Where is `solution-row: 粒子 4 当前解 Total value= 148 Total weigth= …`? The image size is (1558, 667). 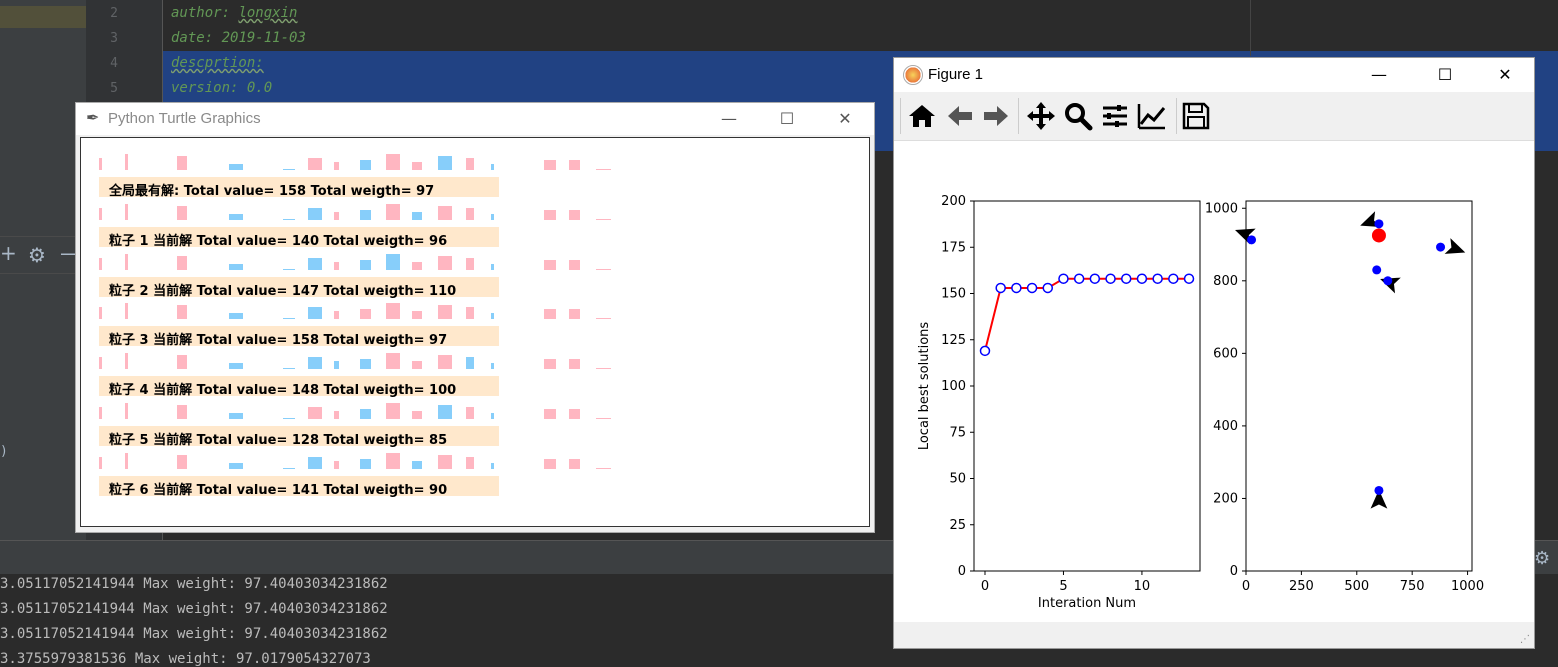 solution-row: 粒子 4 当前解 Total value= 148 Total weigth= … is located at coordinates (299, 387).